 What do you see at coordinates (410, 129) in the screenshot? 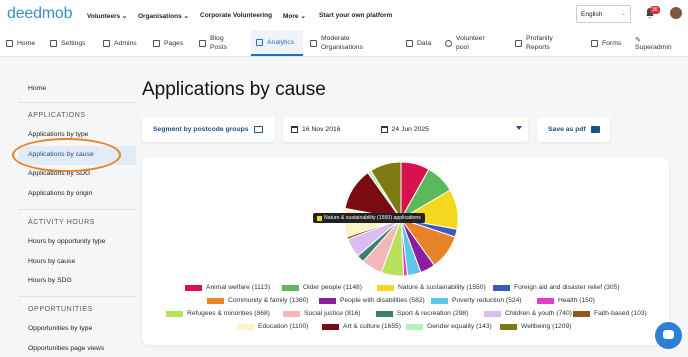
I see `date-to: 24 Jun 2025` at bounding box center [410, 129].